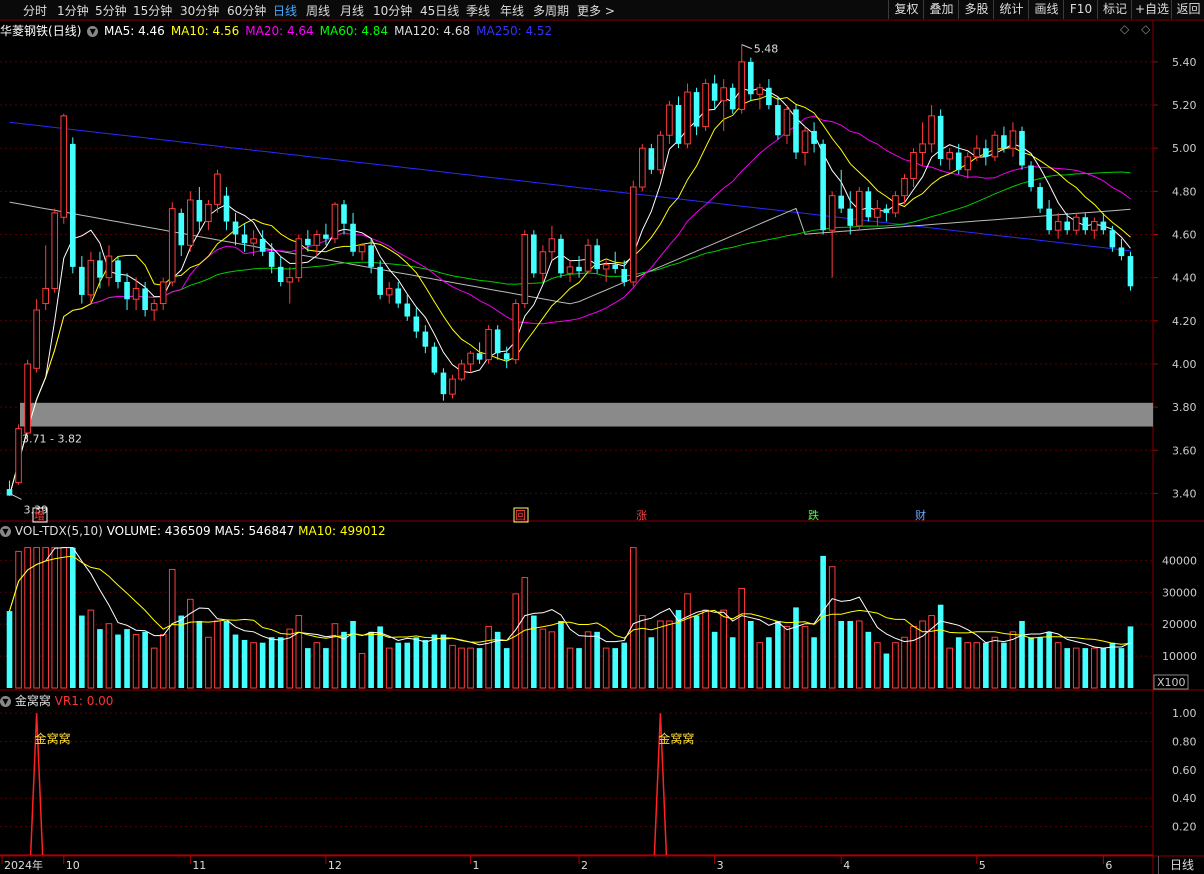 The height and width of the screenshot is (874, 1204). Describe the element at coordinates (93, 31) in the screenshot. I see `dropdown-icon: ▼` at that location.